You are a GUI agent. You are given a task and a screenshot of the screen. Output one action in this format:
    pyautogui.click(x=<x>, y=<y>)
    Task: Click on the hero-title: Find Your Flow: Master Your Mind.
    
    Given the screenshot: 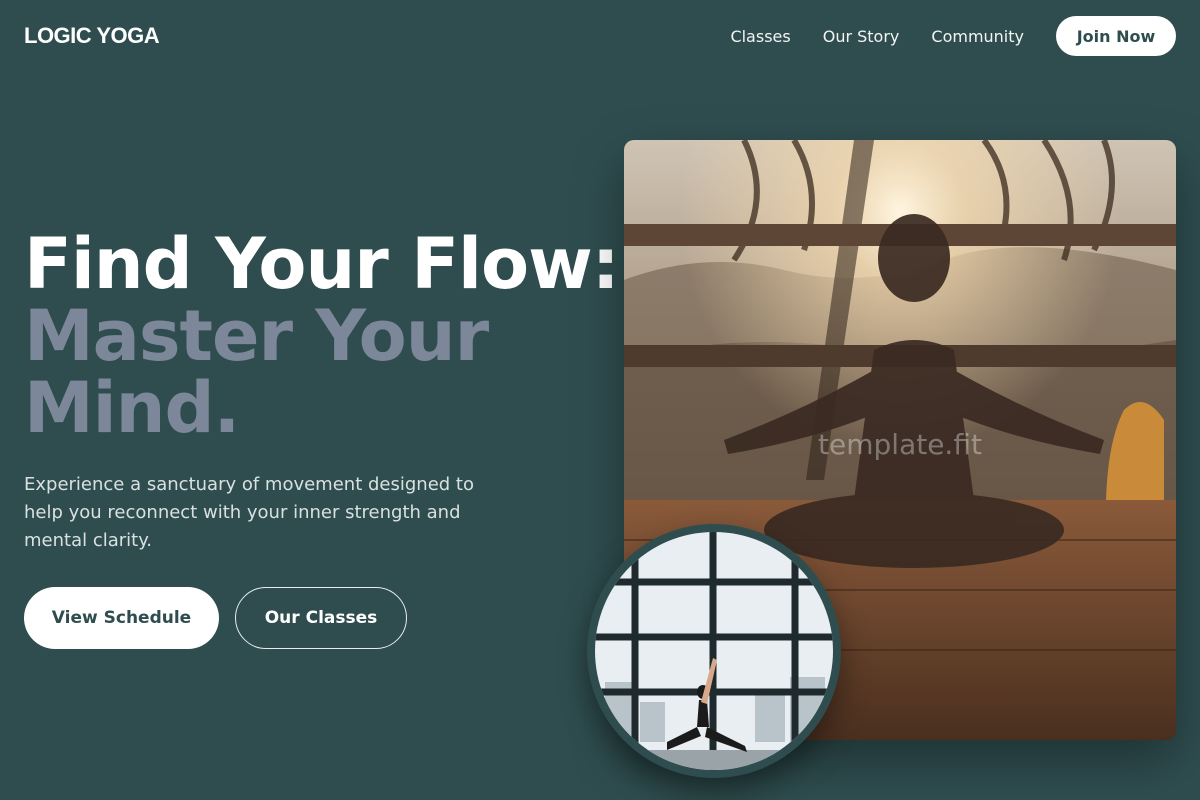 What is the action you would take?
    pyautogui.click(x=322, y=336)
    